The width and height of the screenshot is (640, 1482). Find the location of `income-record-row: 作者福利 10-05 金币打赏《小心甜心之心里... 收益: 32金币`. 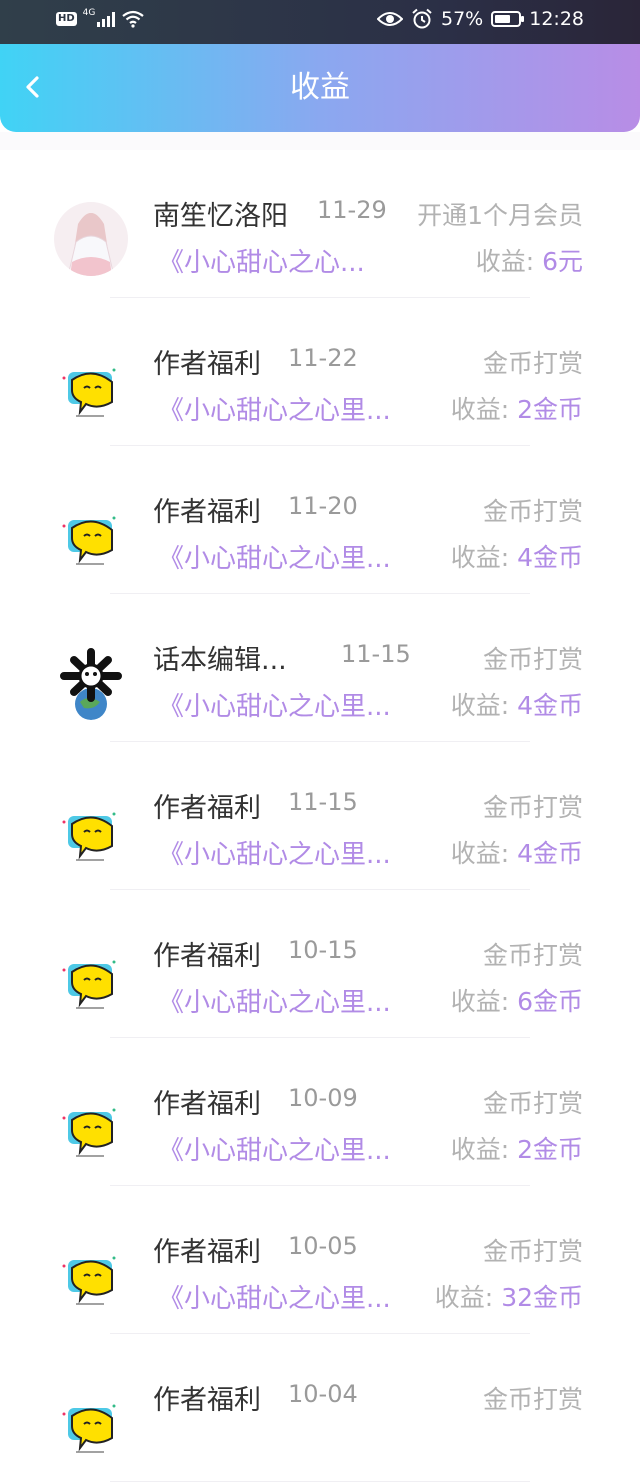

income-record-row: 作者福利 10-05 金币打赏《小心甜心之心里... 收益: 32金币 is located at coordinates (320, 1260).